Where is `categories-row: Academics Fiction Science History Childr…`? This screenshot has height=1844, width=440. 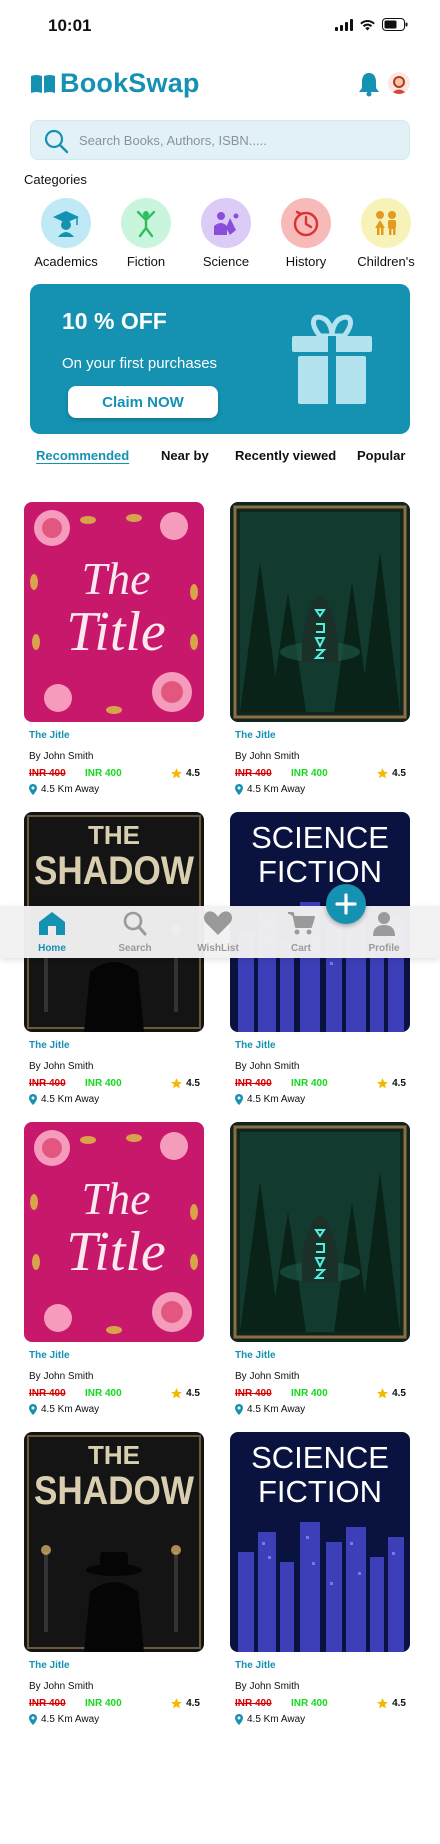
categories-row: Academics Fiction Science History Childr… is located at coordinates (220, 235).